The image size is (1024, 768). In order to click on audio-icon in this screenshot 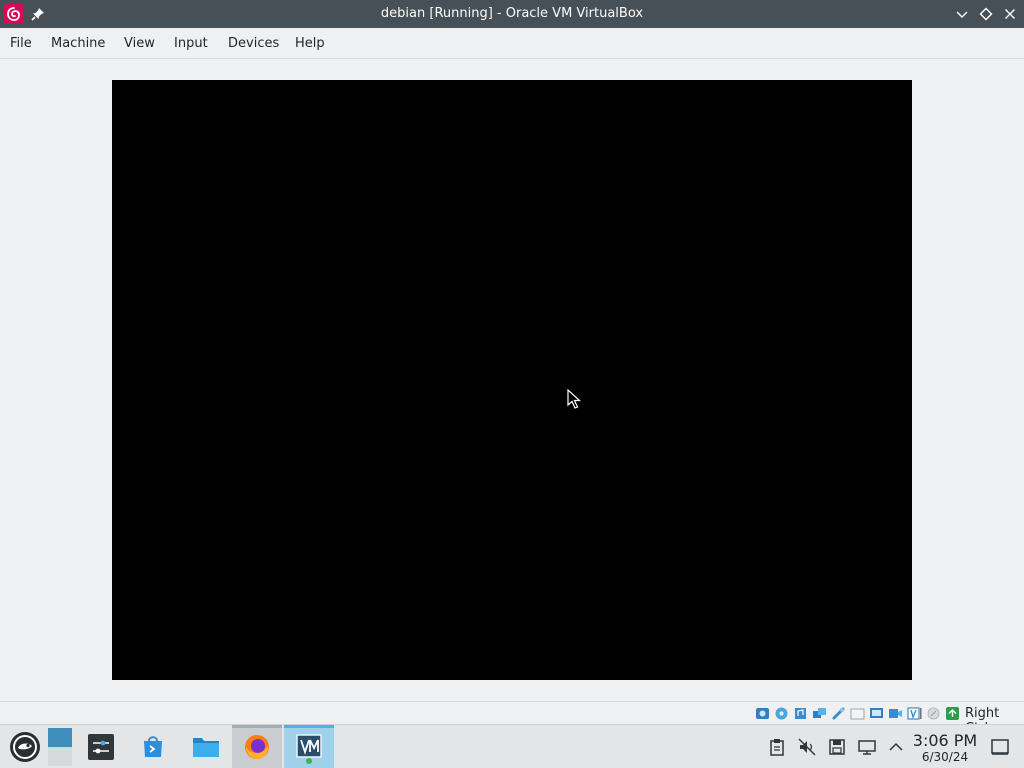, I will do `click(800, 713)`.